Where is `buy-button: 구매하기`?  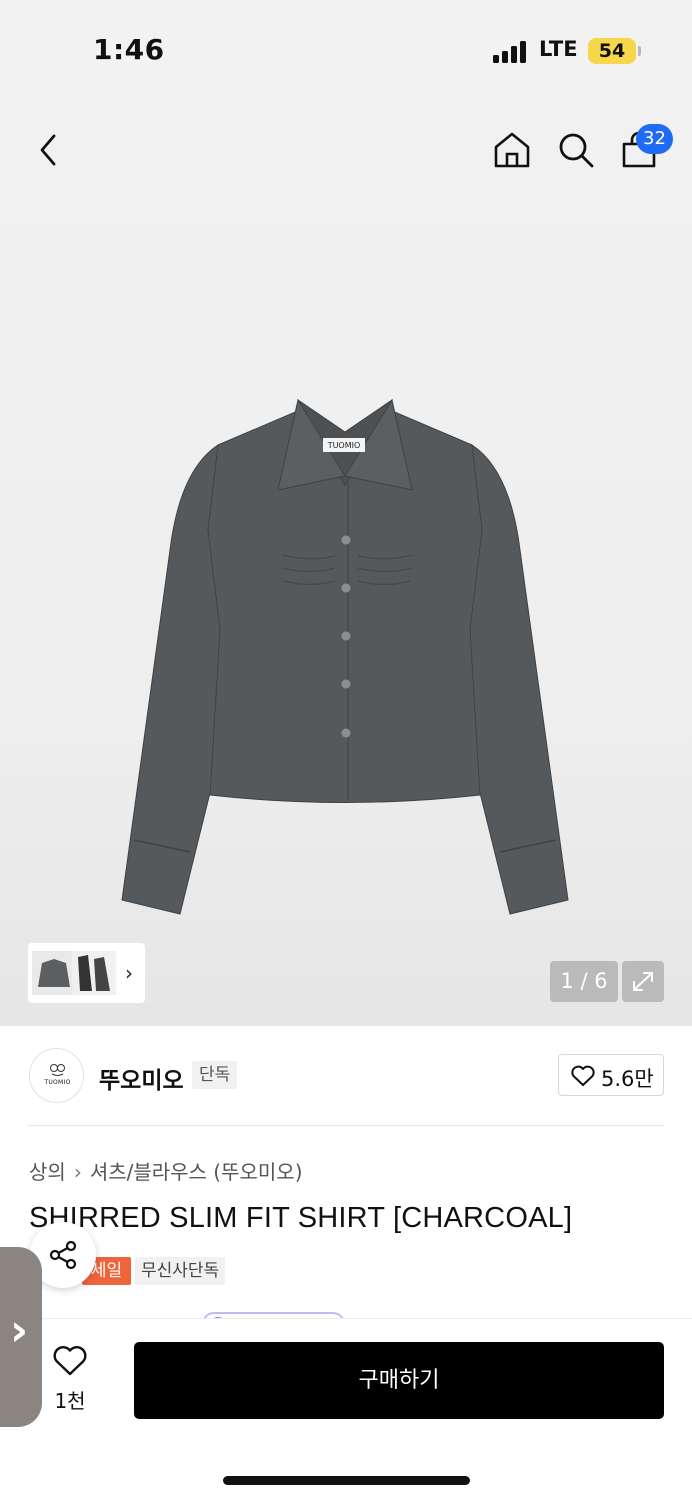
buy-button: 구매하기 is located at coordinates (399, 1380).